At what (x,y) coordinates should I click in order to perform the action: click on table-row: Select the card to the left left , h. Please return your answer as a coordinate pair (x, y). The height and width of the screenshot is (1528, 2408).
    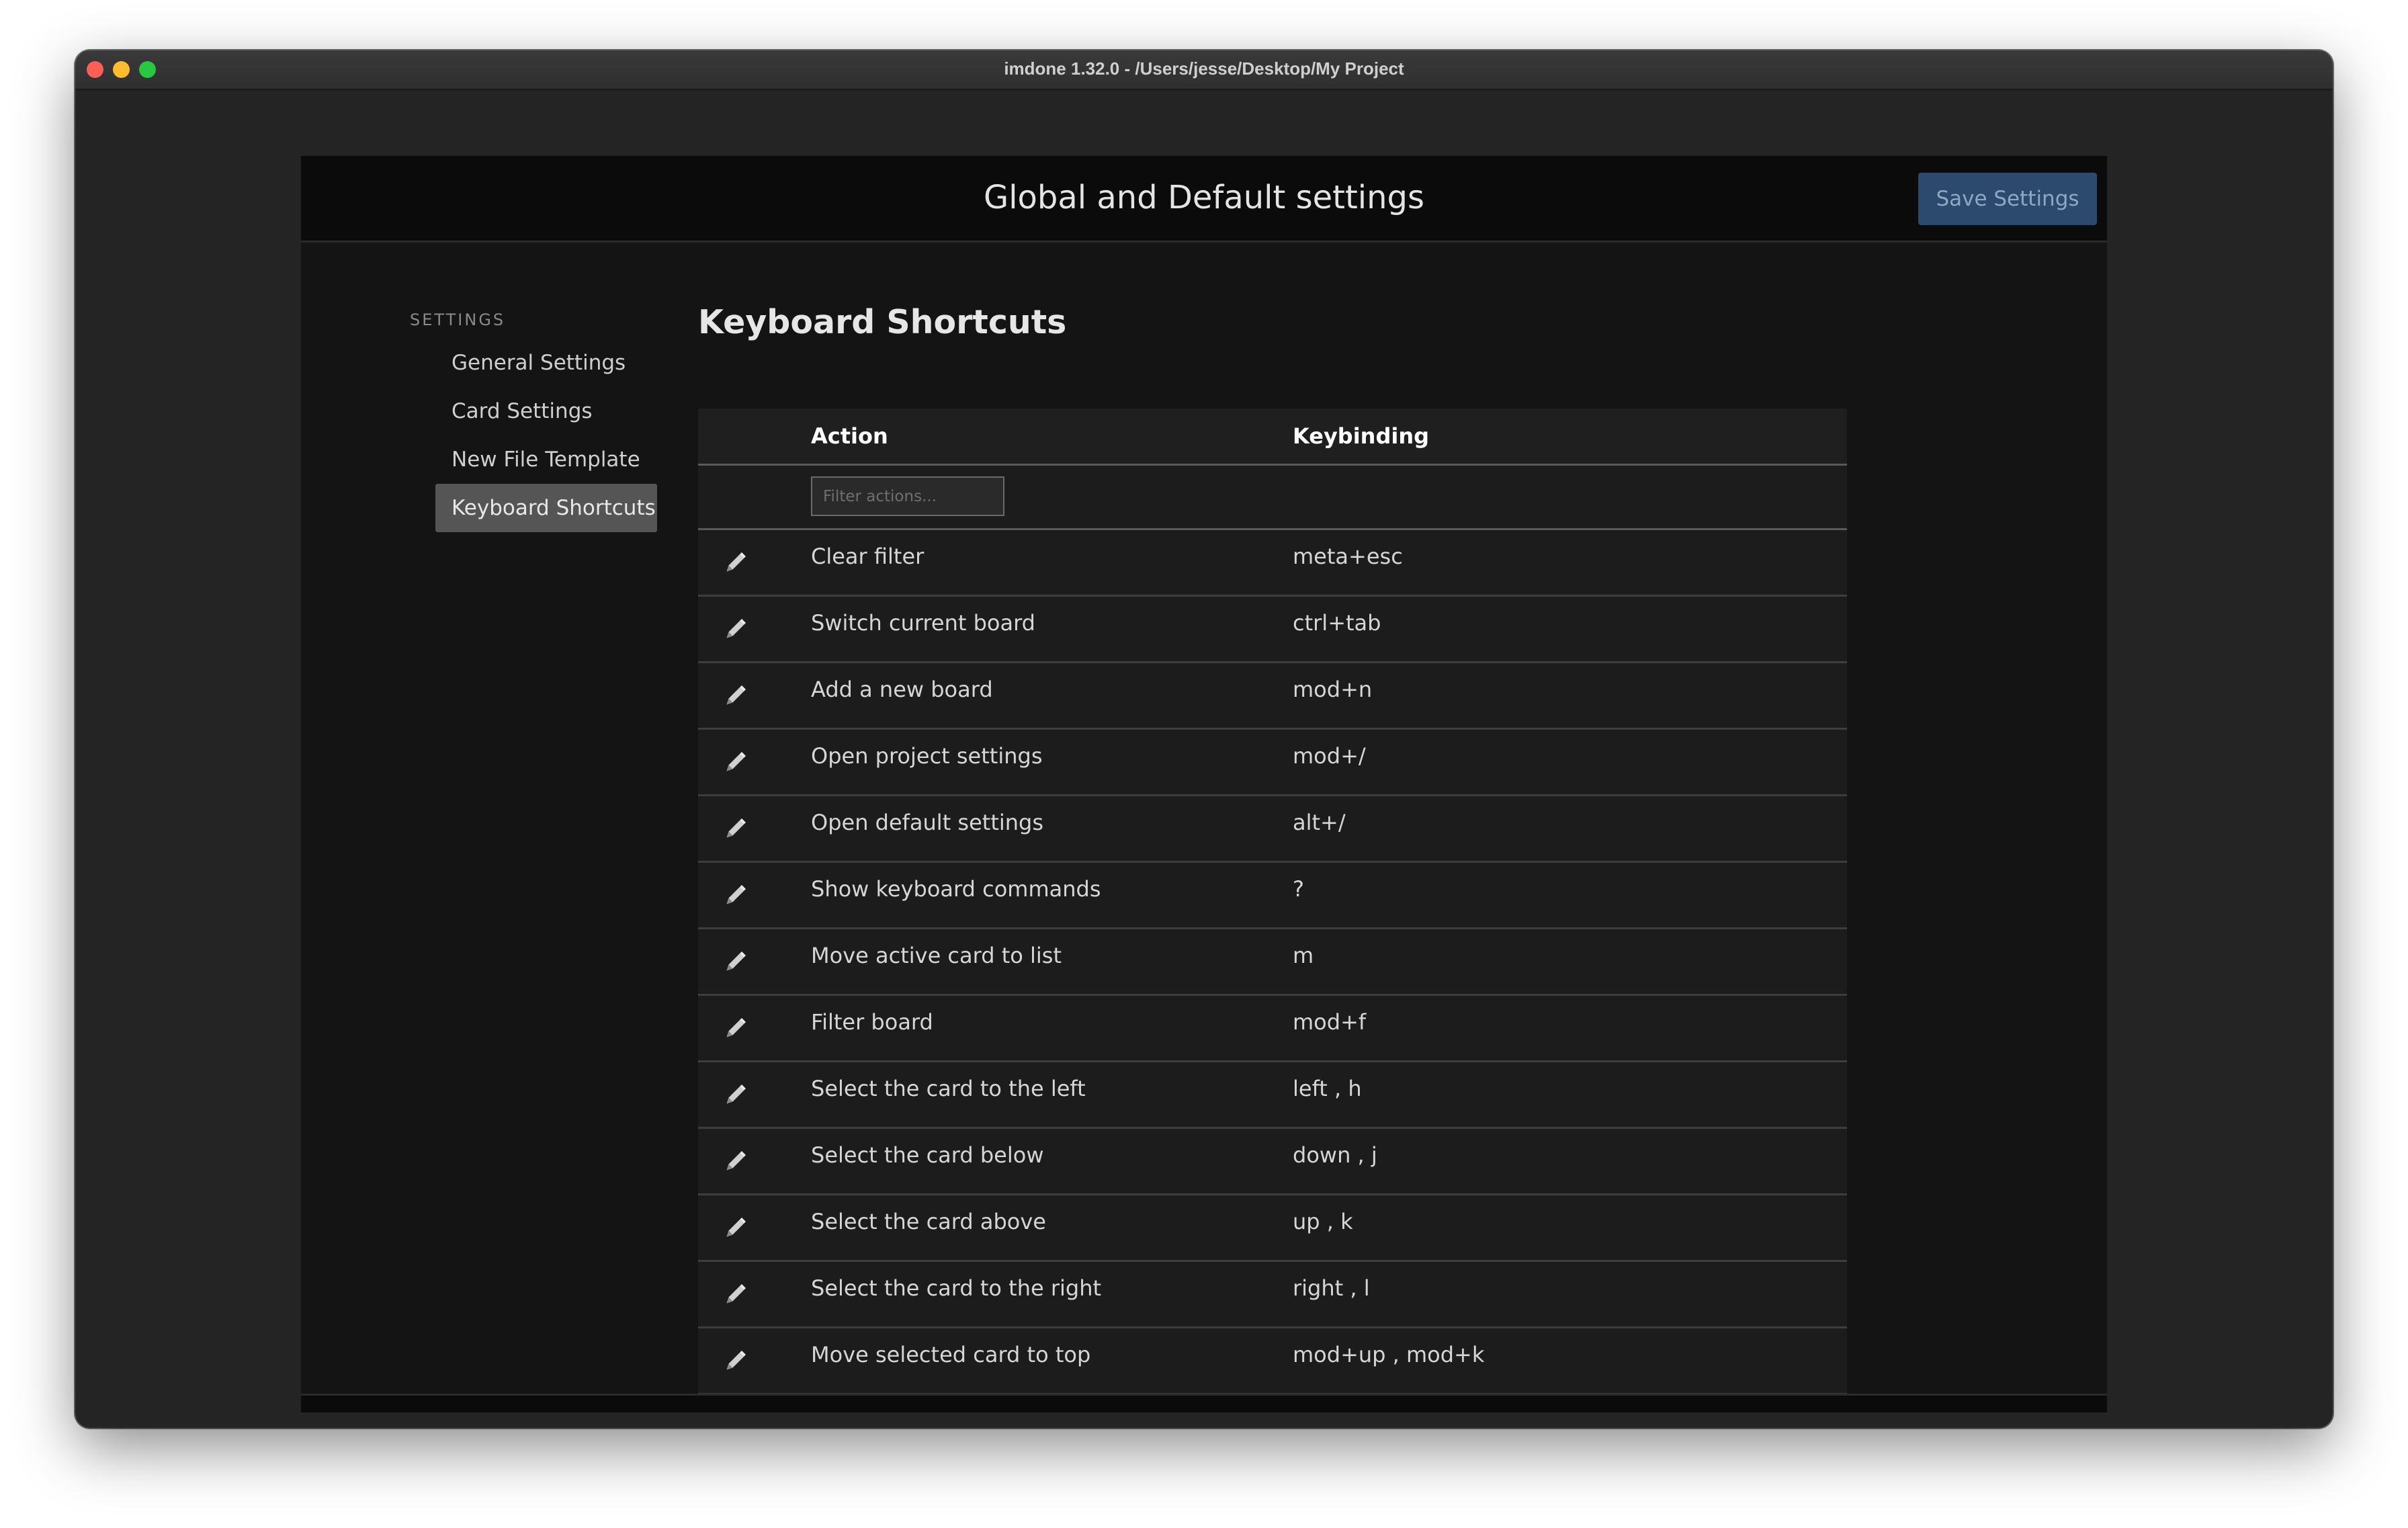
    Looking at the image, I should click on (1272, 1096).